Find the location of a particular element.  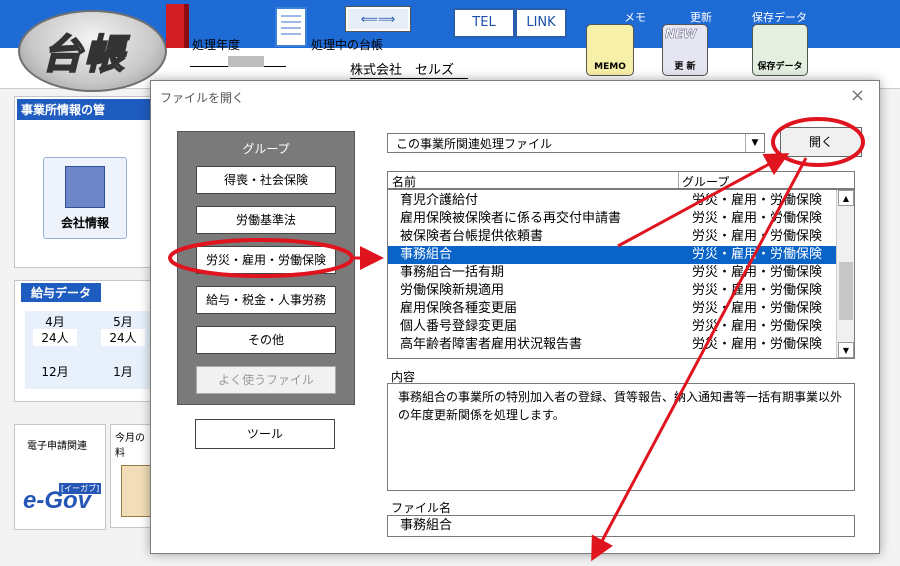

column-divider is located at coordinates (678, 180).